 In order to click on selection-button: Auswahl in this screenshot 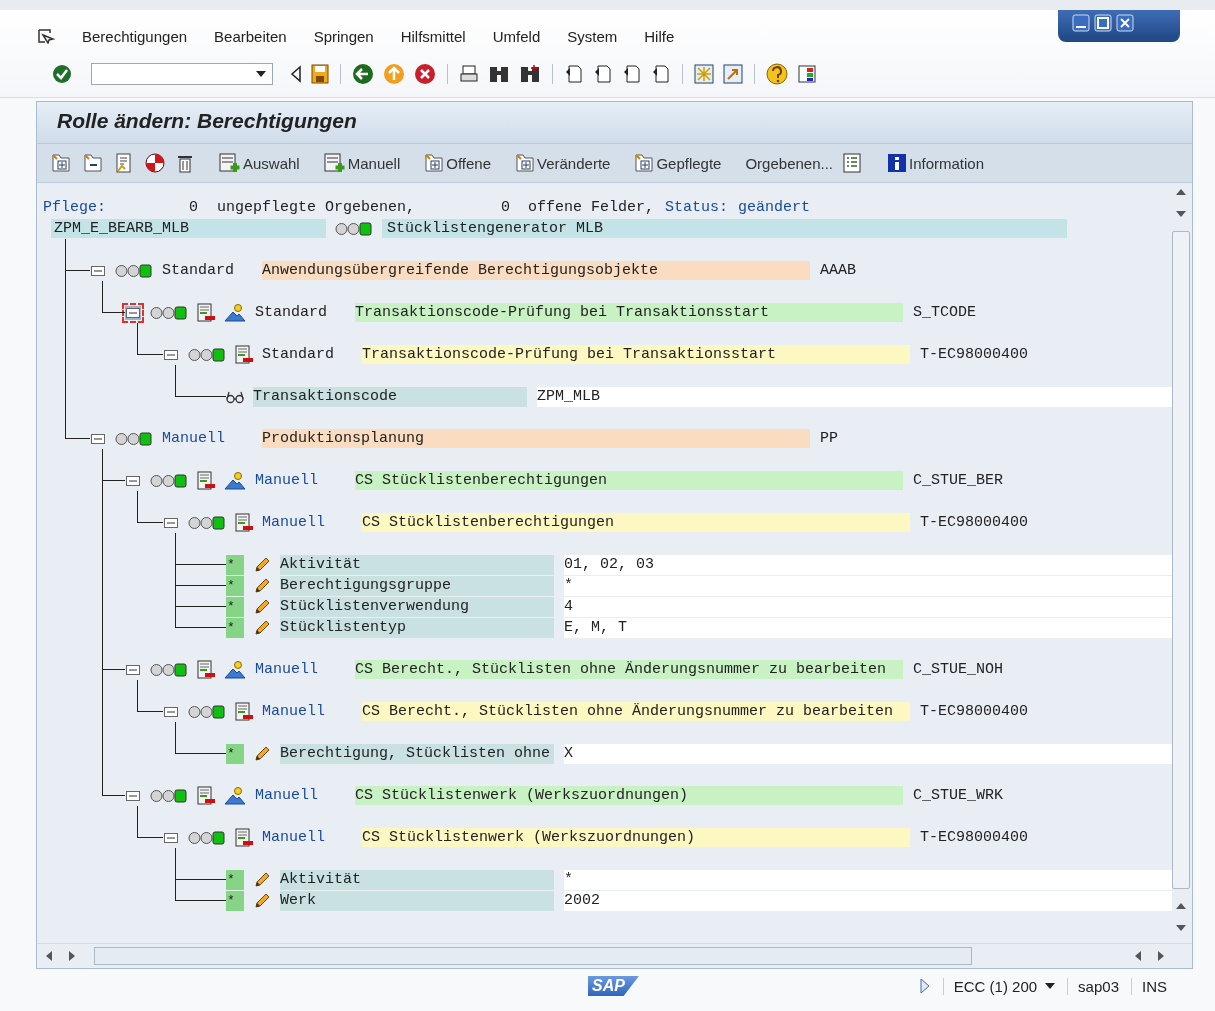, I will do `click(259, 163)`.